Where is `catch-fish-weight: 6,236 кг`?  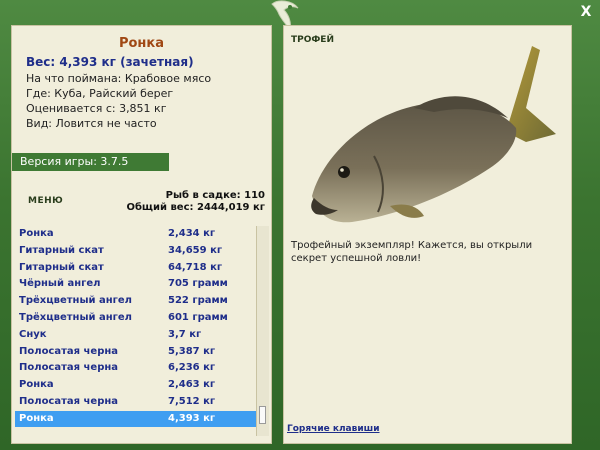
catch-fish-weight: 6,236 кг is located at coordinates (192, 368).